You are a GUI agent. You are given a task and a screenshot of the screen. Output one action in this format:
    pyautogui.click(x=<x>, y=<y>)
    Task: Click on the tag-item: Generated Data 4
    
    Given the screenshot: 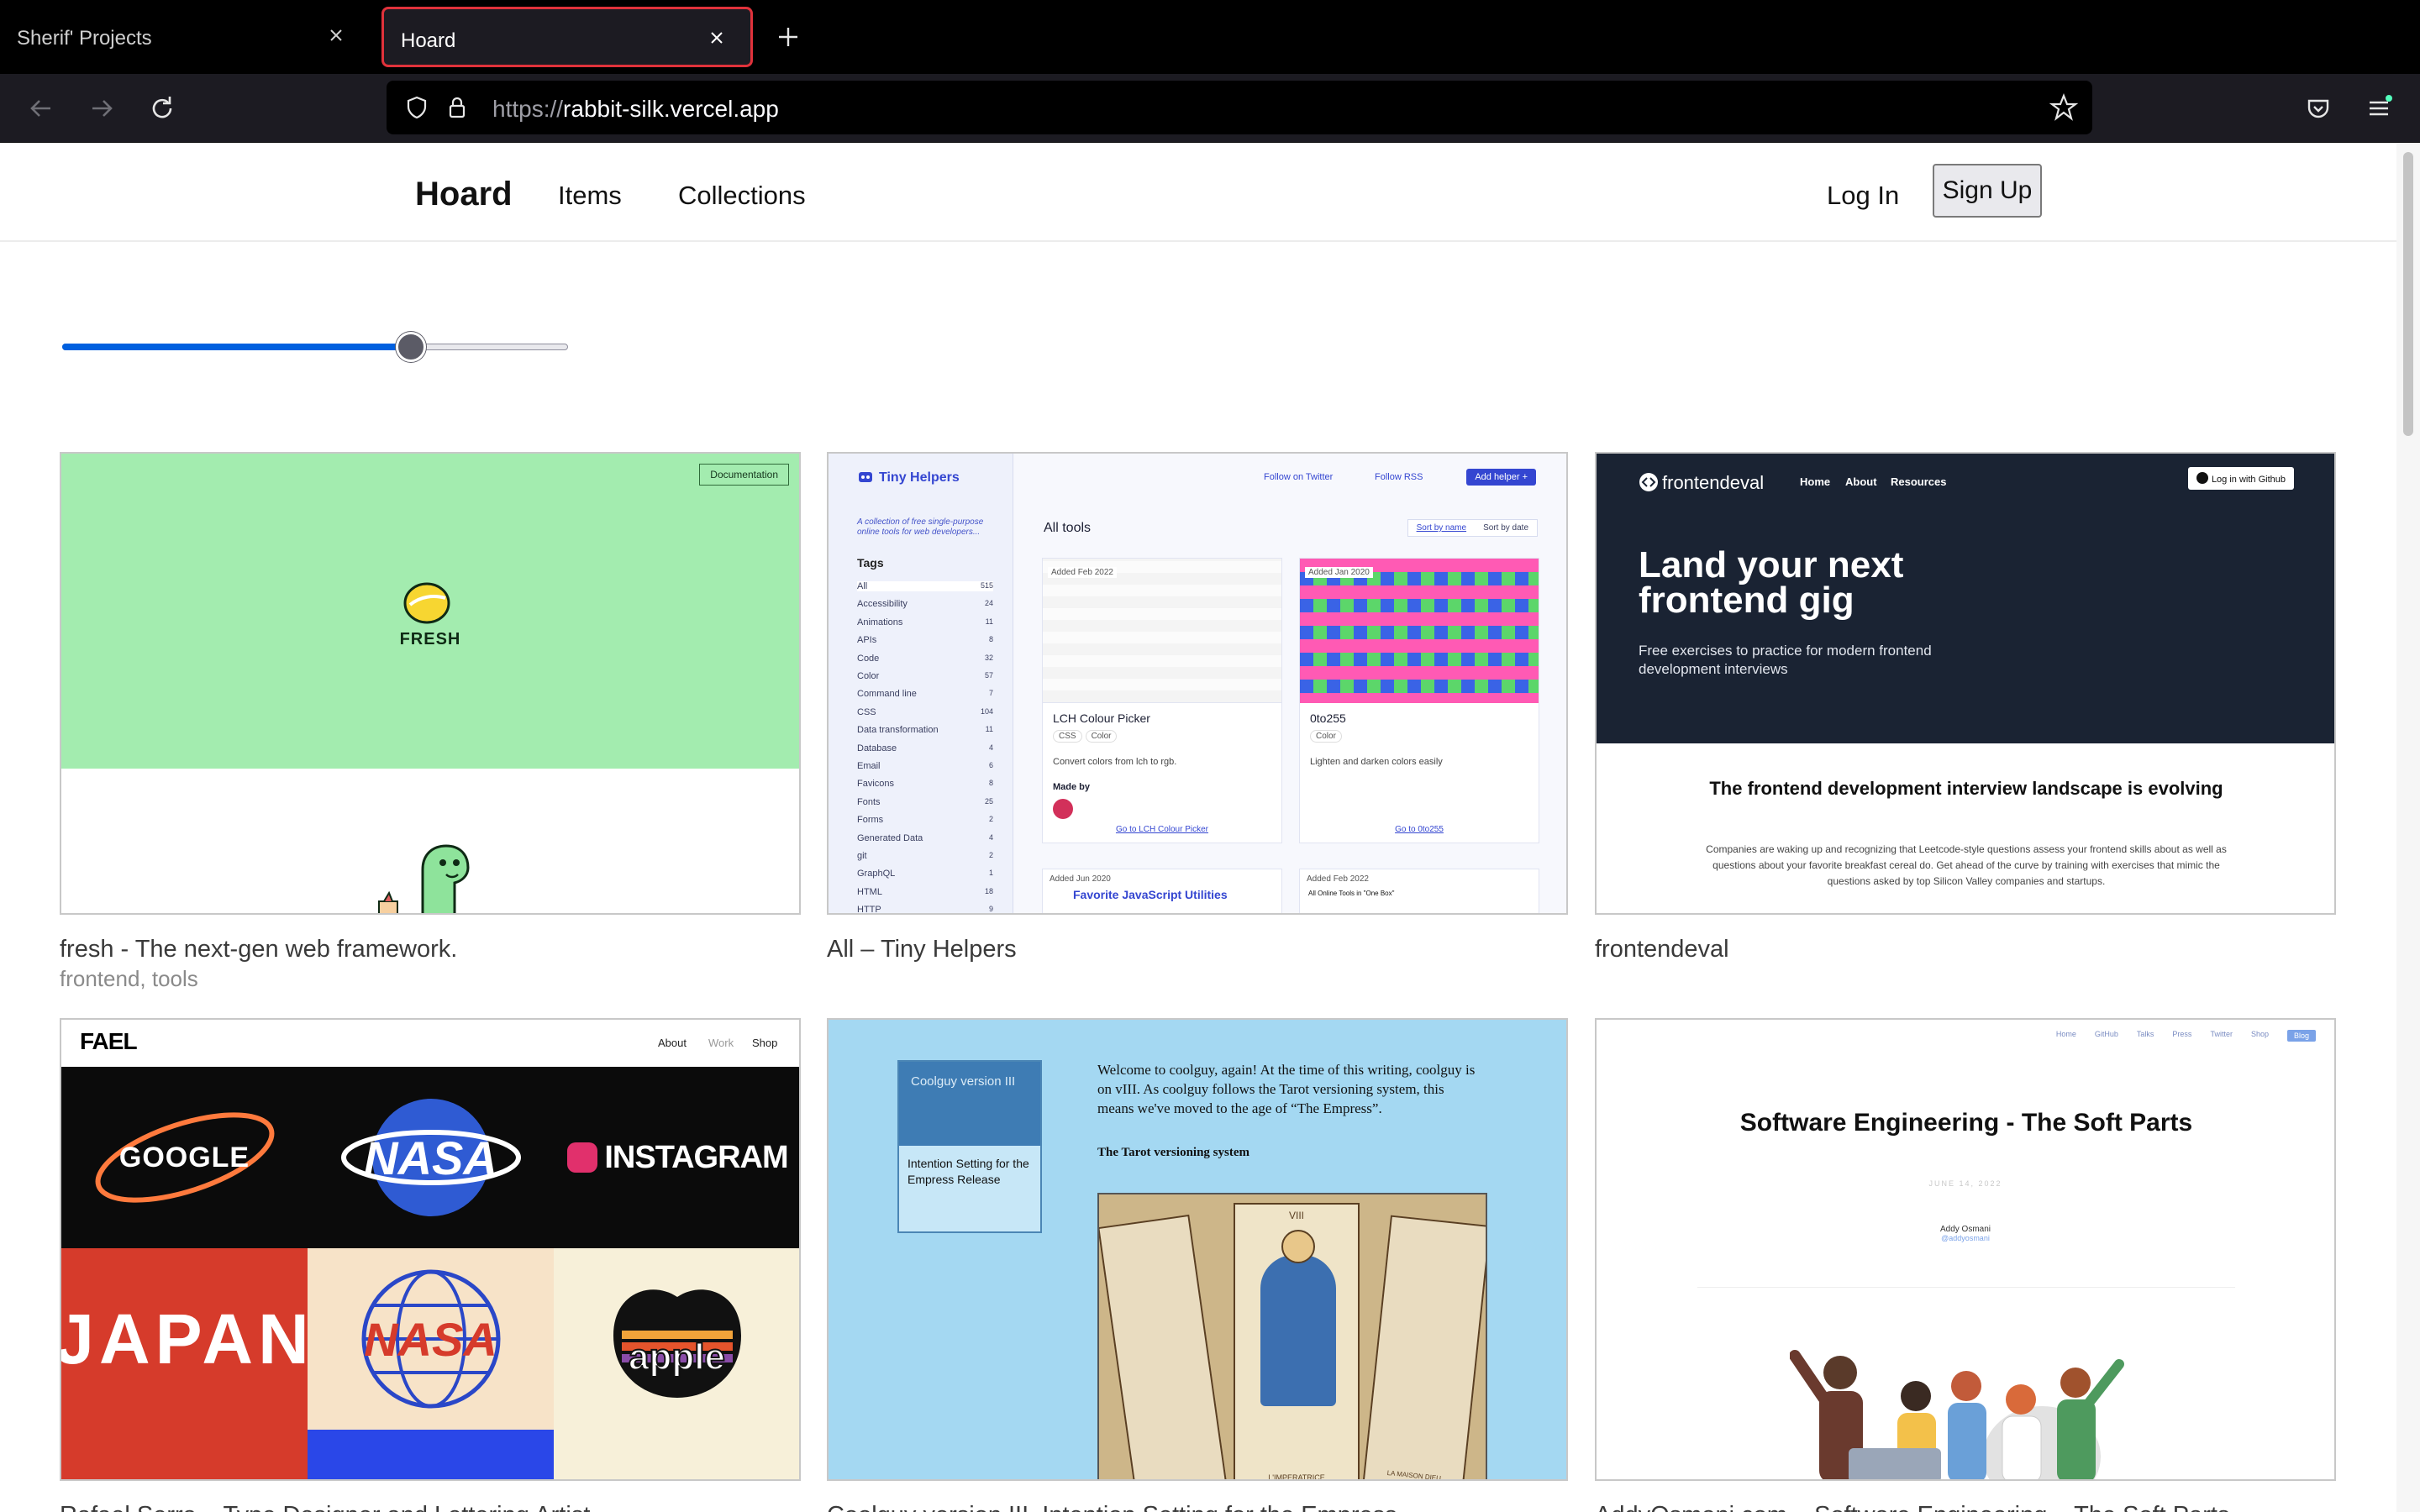 What is the action you would take?
    pyautogui.click(x=925, y=838)
    